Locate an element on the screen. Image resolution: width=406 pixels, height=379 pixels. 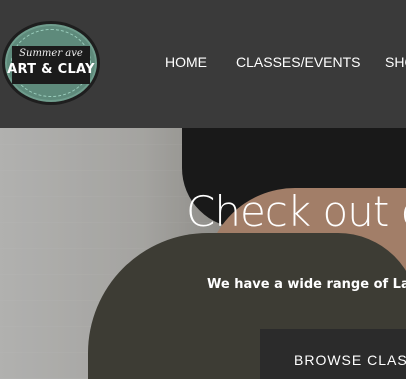
nav-item-shop: SHOP is located at coordinates (395, 62).